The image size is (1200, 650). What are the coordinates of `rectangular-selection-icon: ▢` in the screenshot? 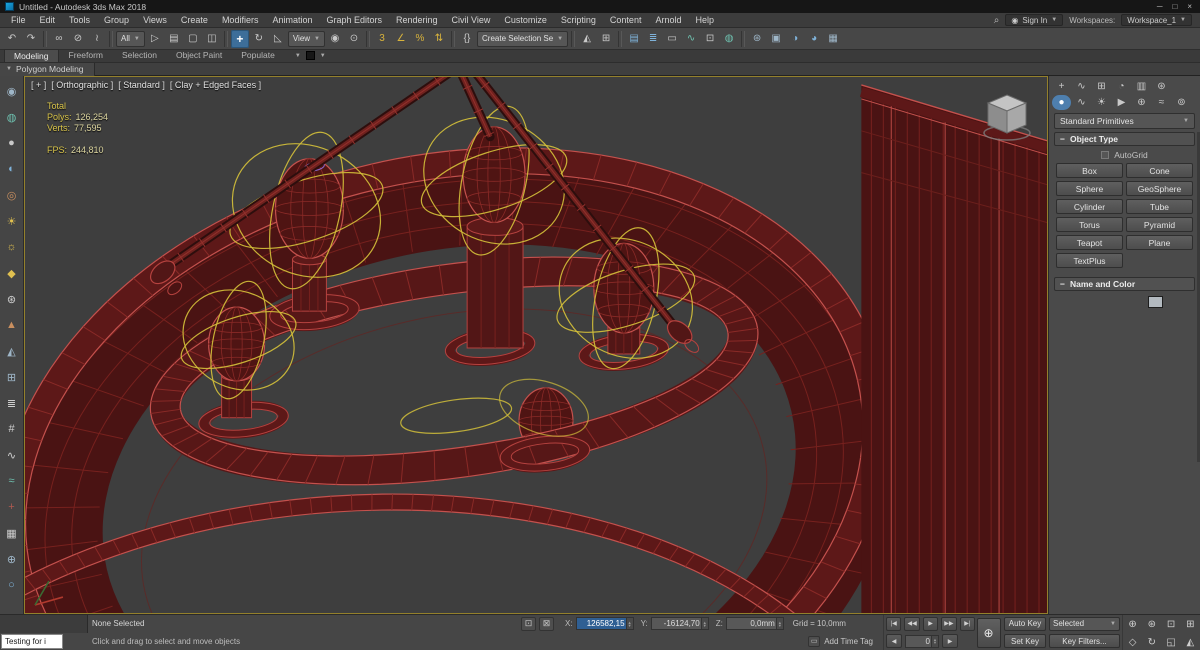 It's located at (193, 39).